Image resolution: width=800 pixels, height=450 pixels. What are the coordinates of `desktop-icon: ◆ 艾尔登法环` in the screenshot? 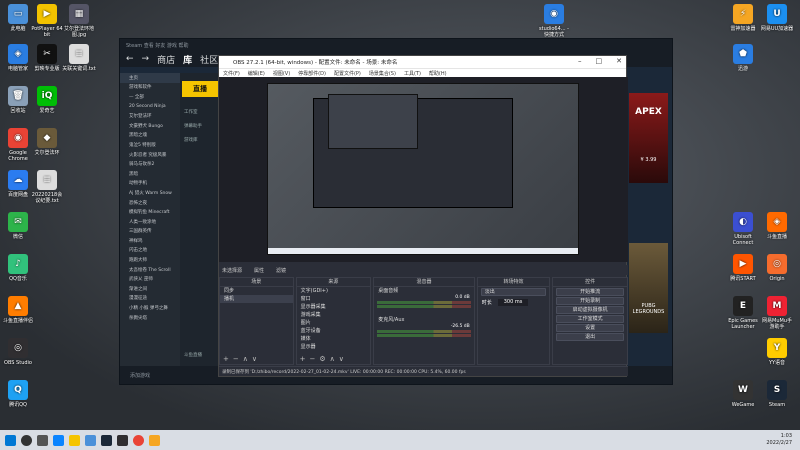 It's located at (47, 142).